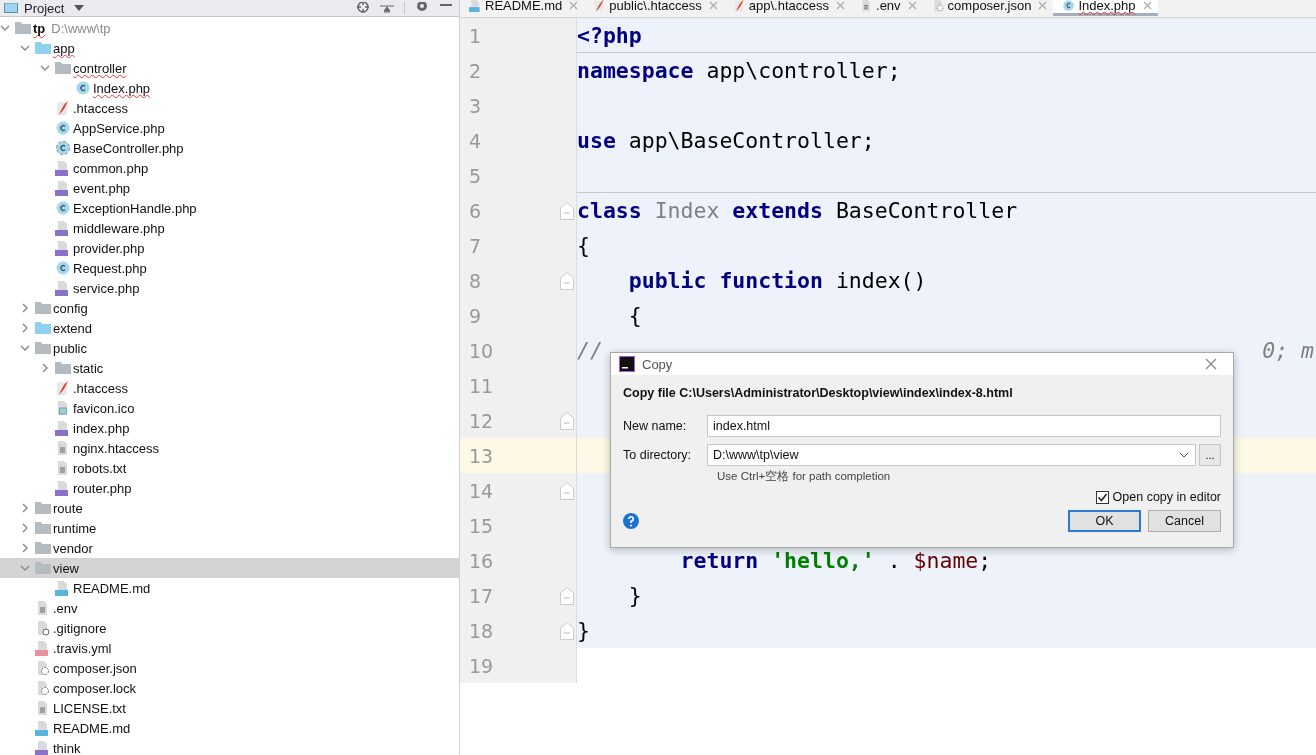 The width and height of the screenshot is (1316, 755). I want to click on tab-label: .env, so click(888, 6).